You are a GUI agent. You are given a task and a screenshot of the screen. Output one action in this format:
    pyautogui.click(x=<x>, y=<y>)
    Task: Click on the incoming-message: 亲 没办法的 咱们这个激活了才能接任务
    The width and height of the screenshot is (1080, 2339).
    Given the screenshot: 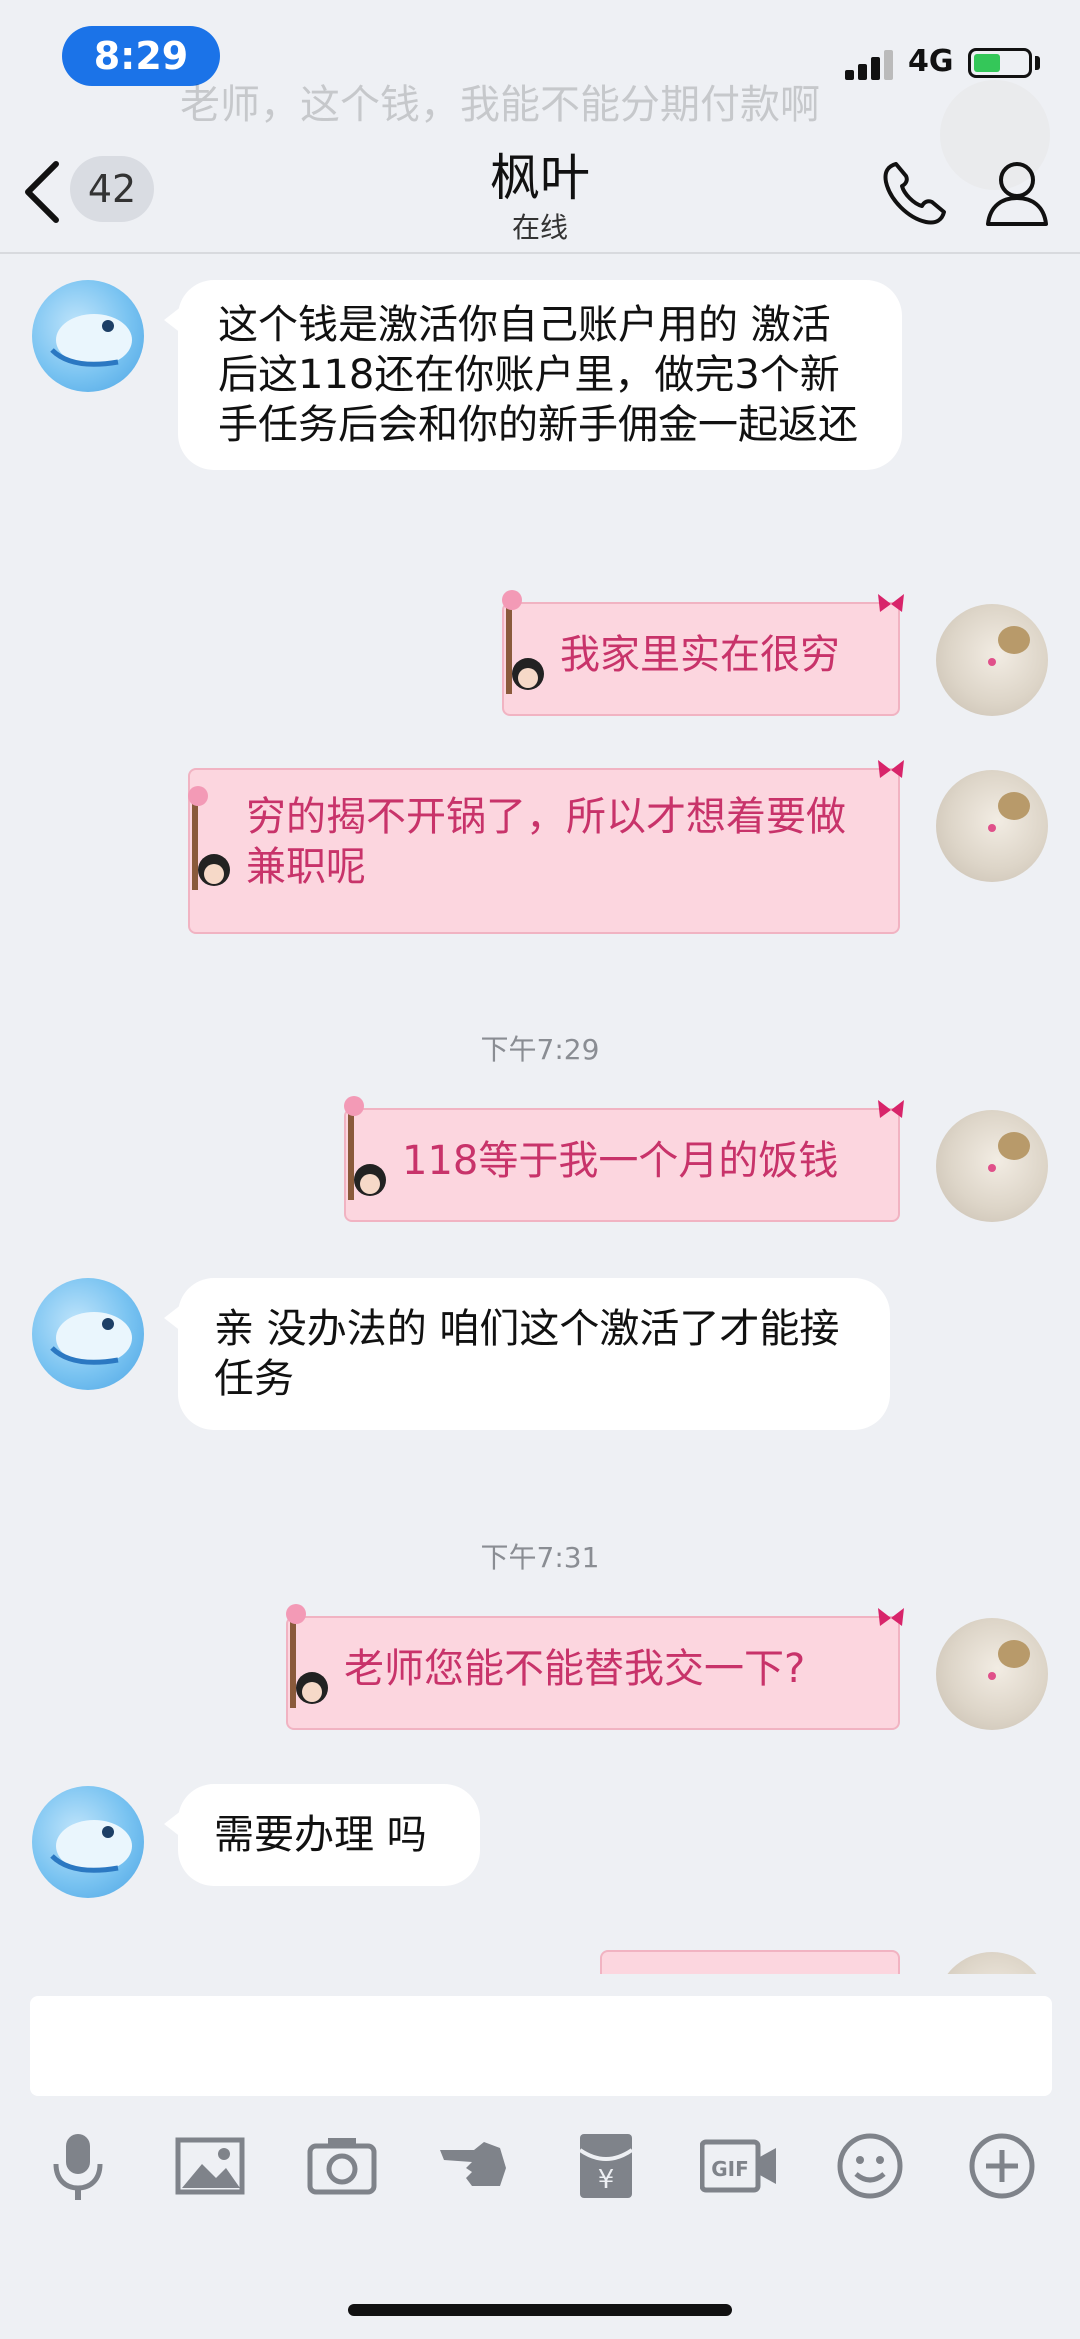 What is the action you would take?
    pyautogui.click(x=527, y=1354)
    